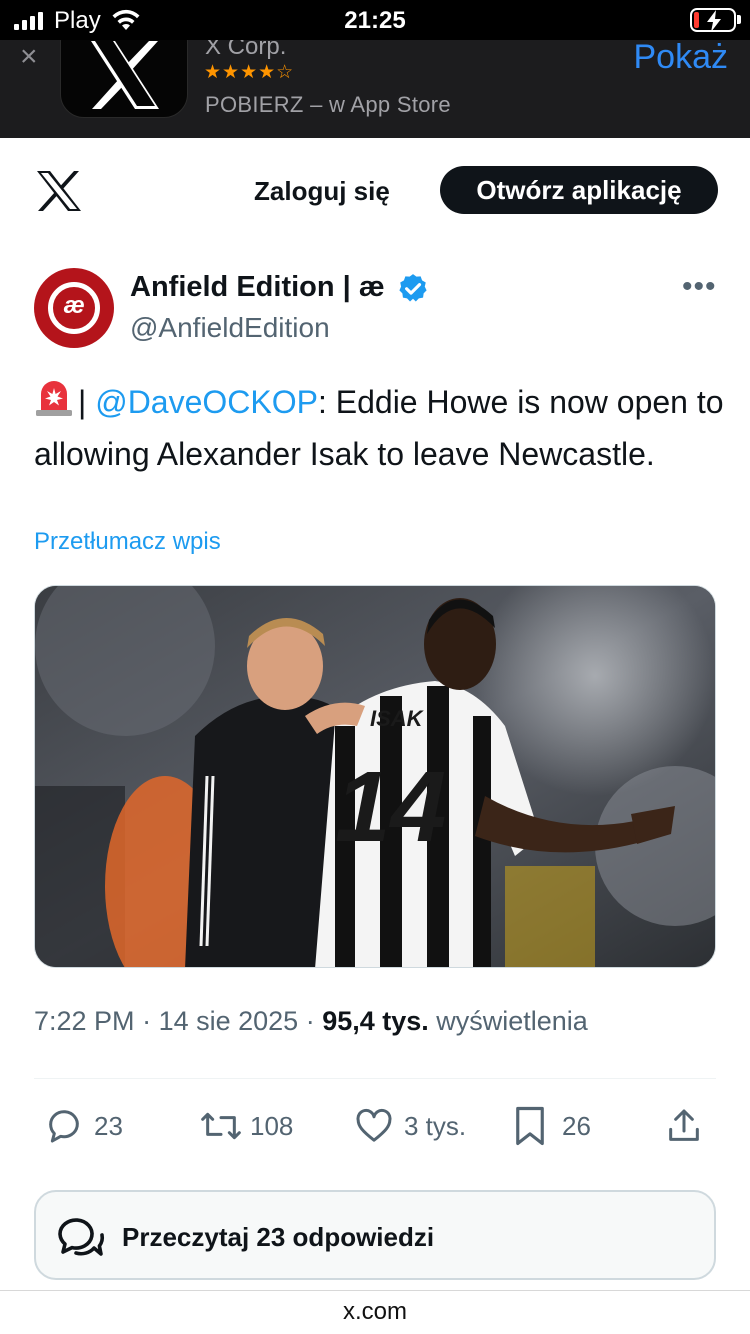 The width and height of the screenshot is (750, 1334). What do you see at coordinates (83, 1126) in the screenshot?
I see `reply-button: 23` at bounding box center [83, 1126].